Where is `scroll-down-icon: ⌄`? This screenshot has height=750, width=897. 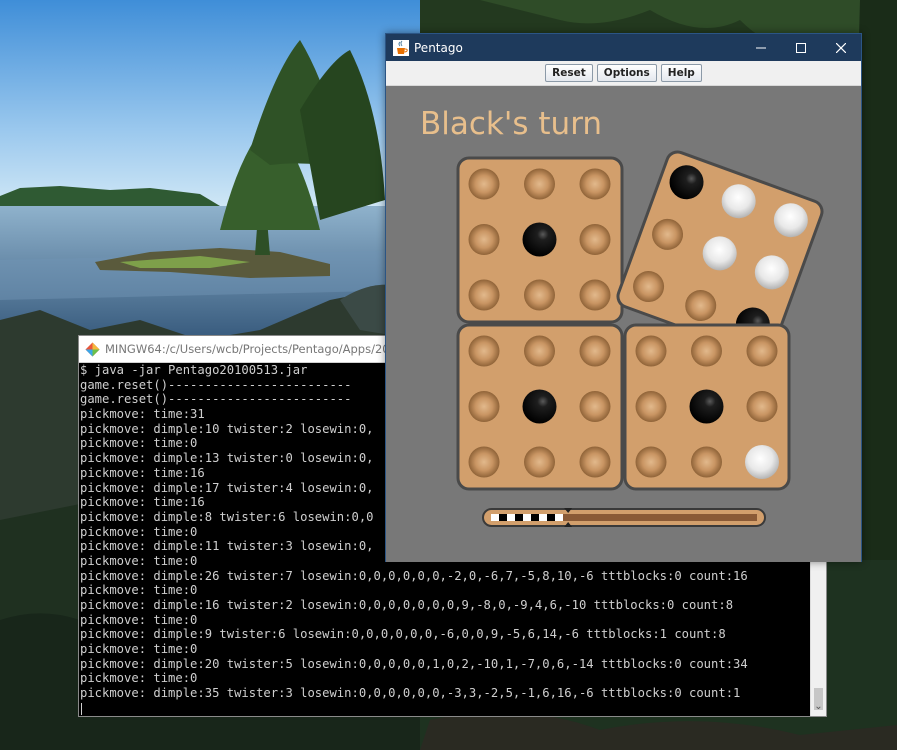 scroll-down-icon: ⌄ is located at coordinates (818, 707).